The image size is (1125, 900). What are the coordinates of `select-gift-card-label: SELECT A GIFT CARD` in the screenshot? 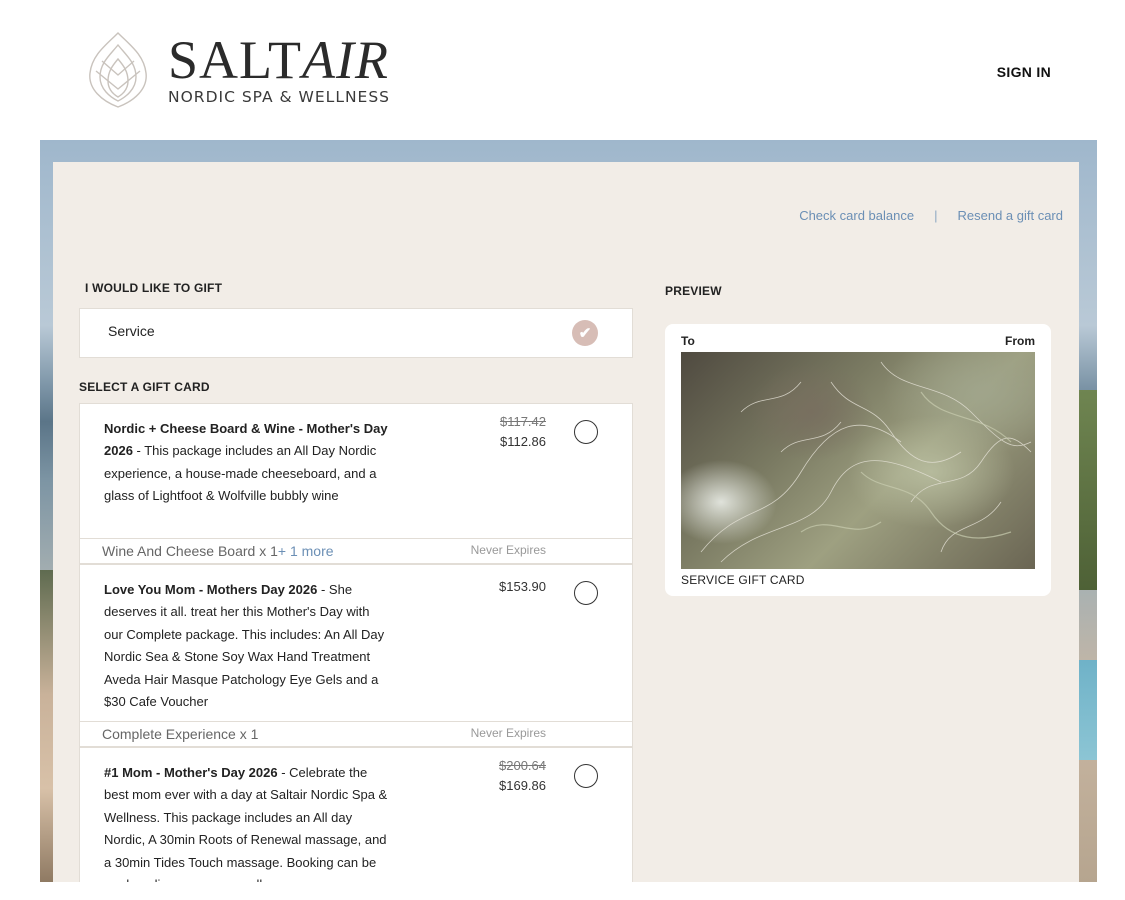 It's located at (144, 387).